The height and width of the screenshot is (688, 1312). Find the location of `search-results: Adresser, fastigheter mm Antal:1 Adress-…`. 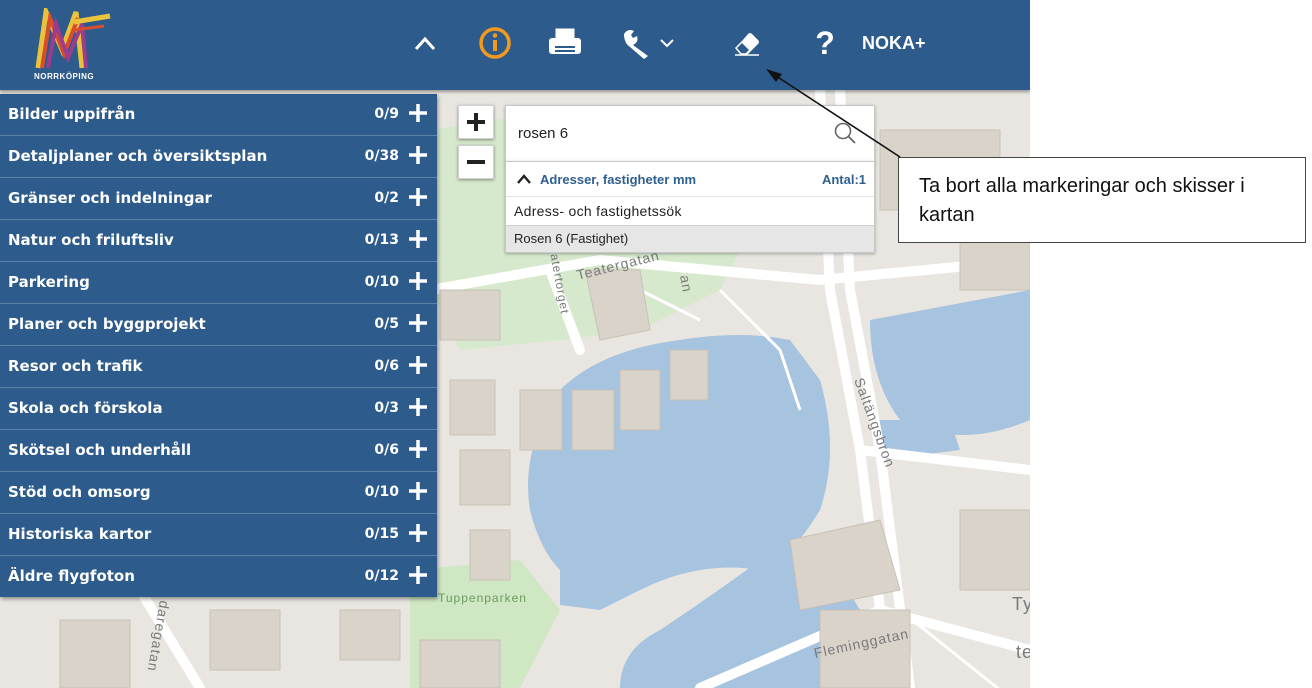

search-results: Adresser, fastigheter mm Antal:1 Adress-… is located at coordinates (690, 207).